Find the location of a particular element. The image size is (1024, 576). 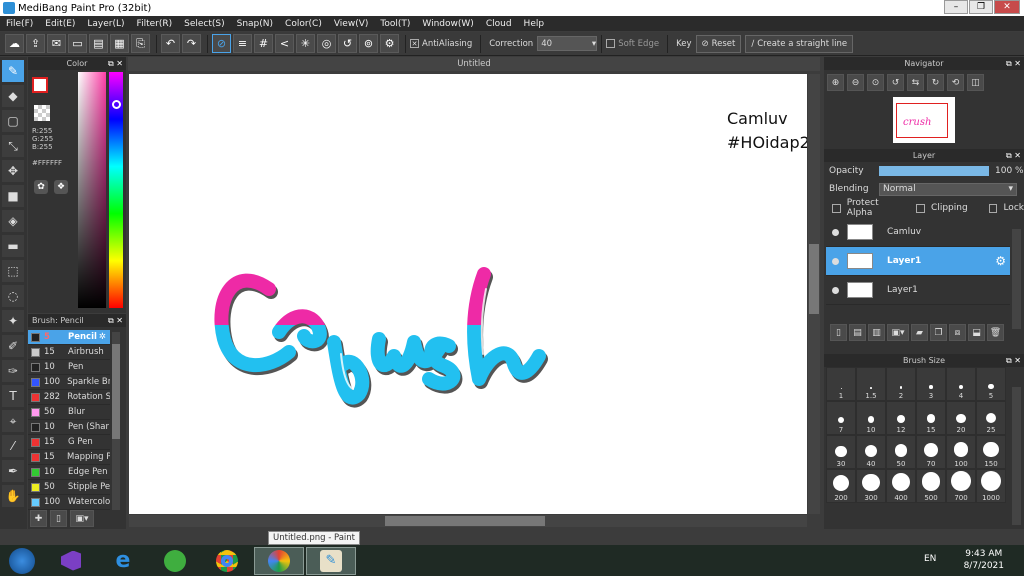

brush-scrollbar is located at coordinates (116, 421).